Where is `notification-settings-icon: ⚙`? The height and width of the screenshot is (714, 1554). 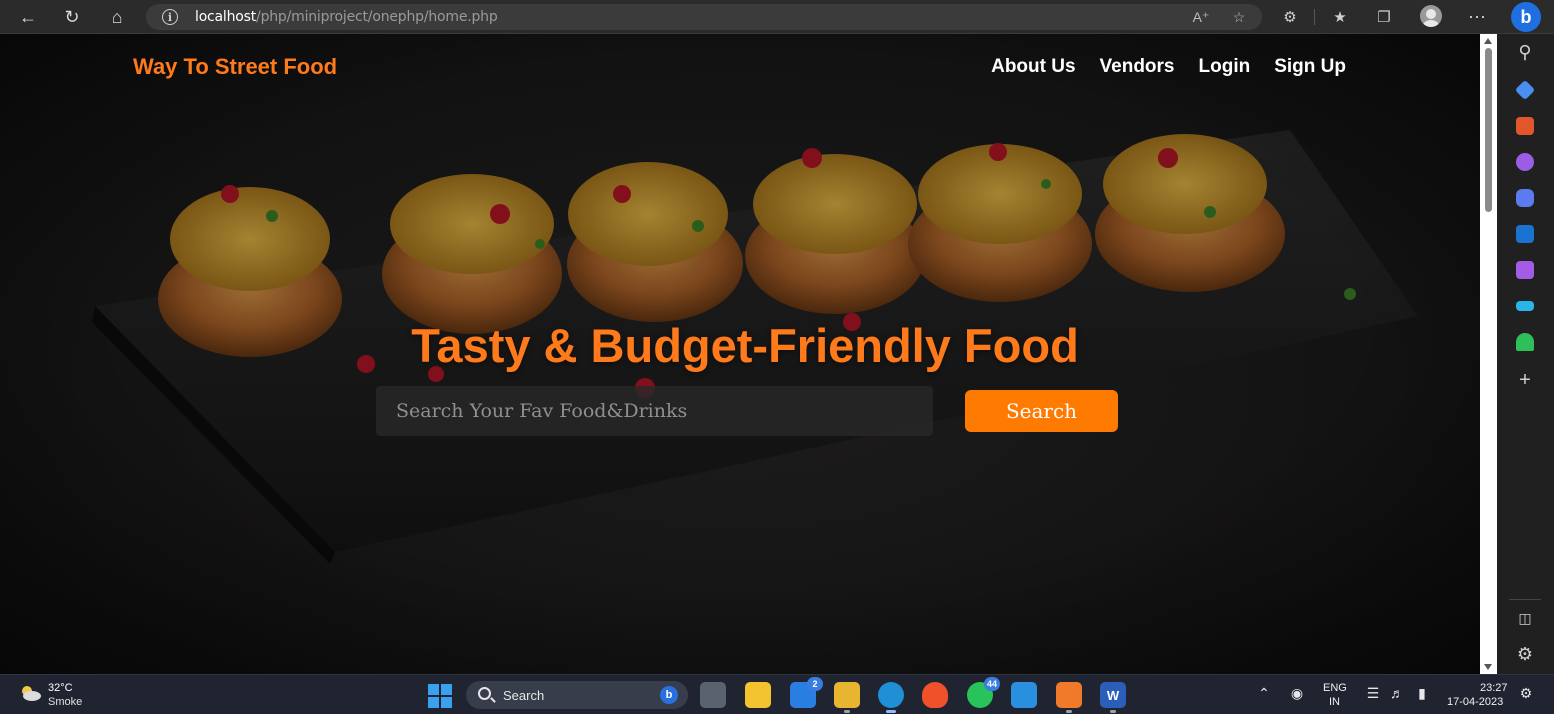
notification-settings-icon: ⚙ is located at coordinates (1526, 693).